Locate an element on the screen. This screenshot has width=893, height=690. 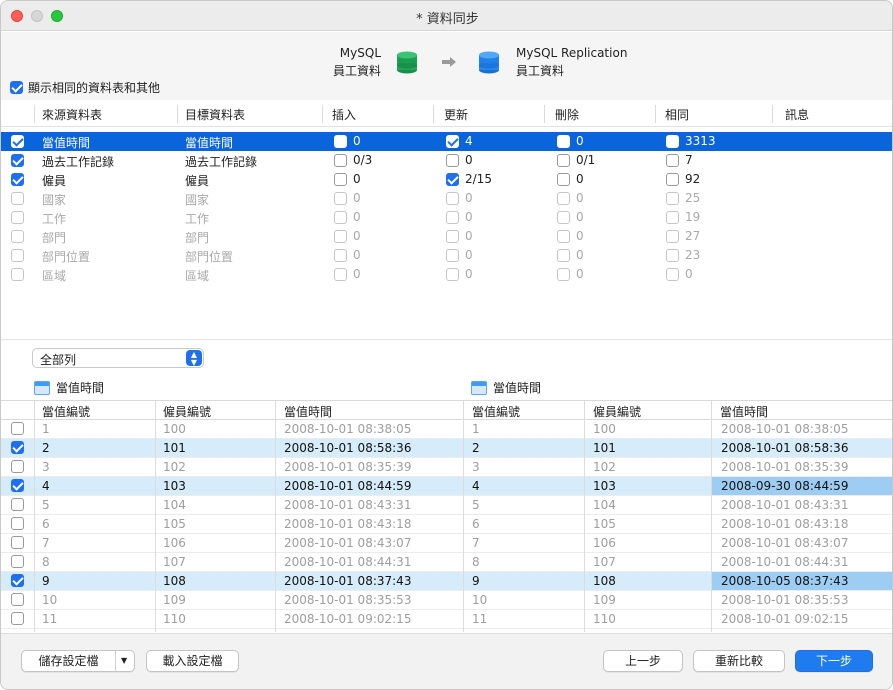
grid-cell-right-time: 2008-10-01 08:43:18 is located at coordinates (784, 524).